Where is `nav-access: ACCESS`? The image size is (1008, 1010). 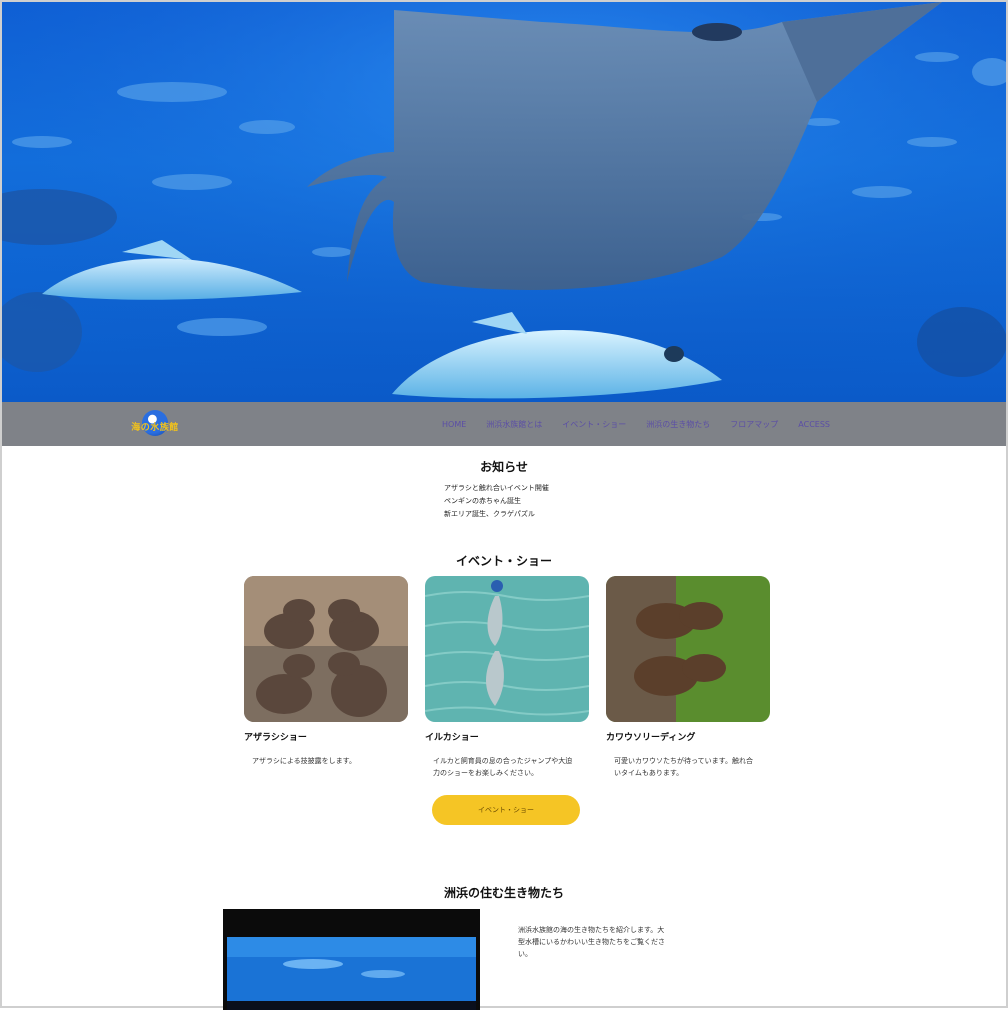 nav-access: ACCESS is located at coordinates (814, 424).